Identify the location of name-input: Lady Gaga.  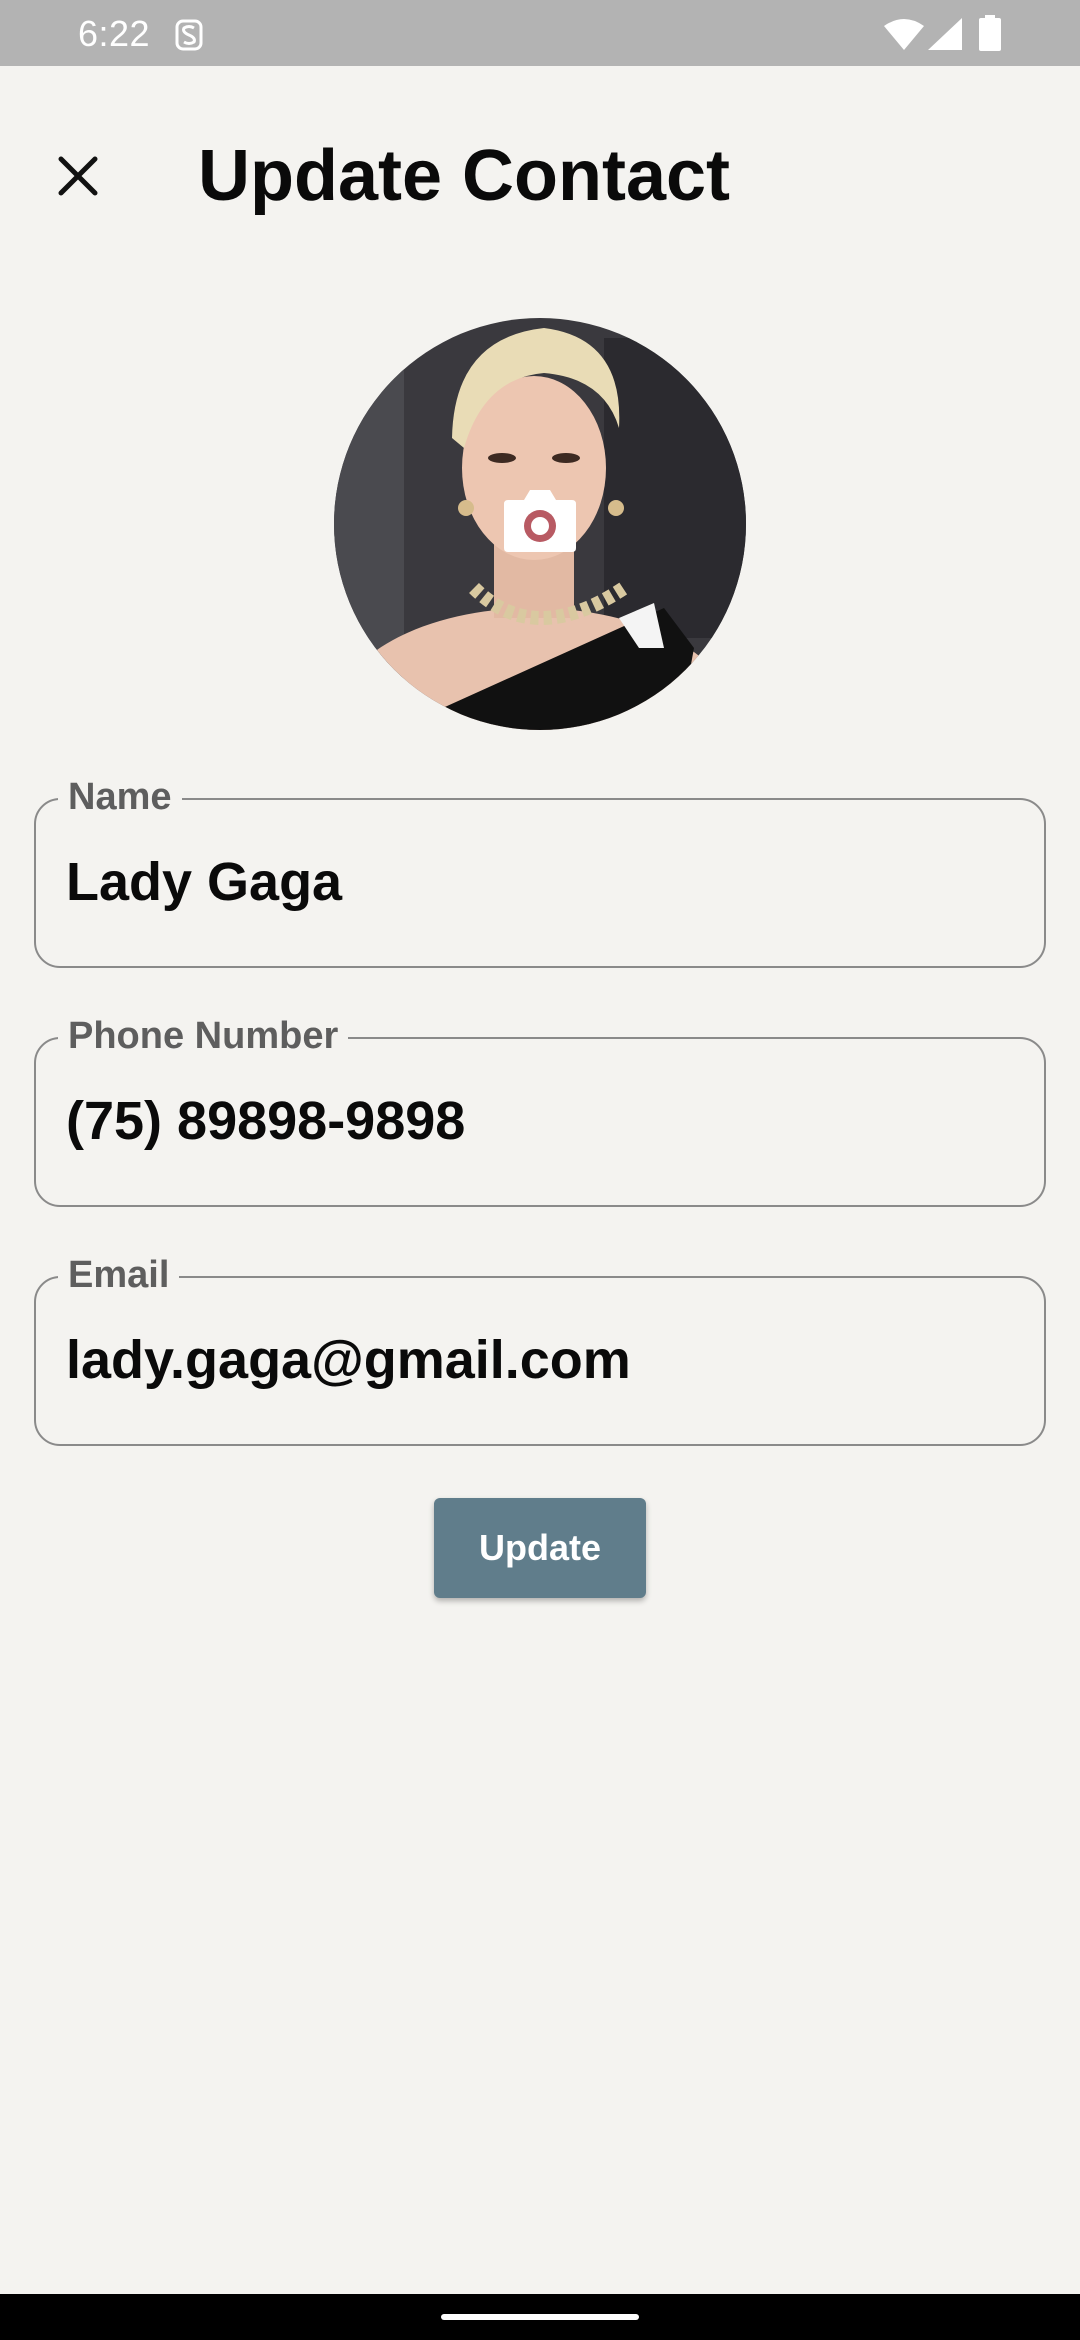
(204, 882).